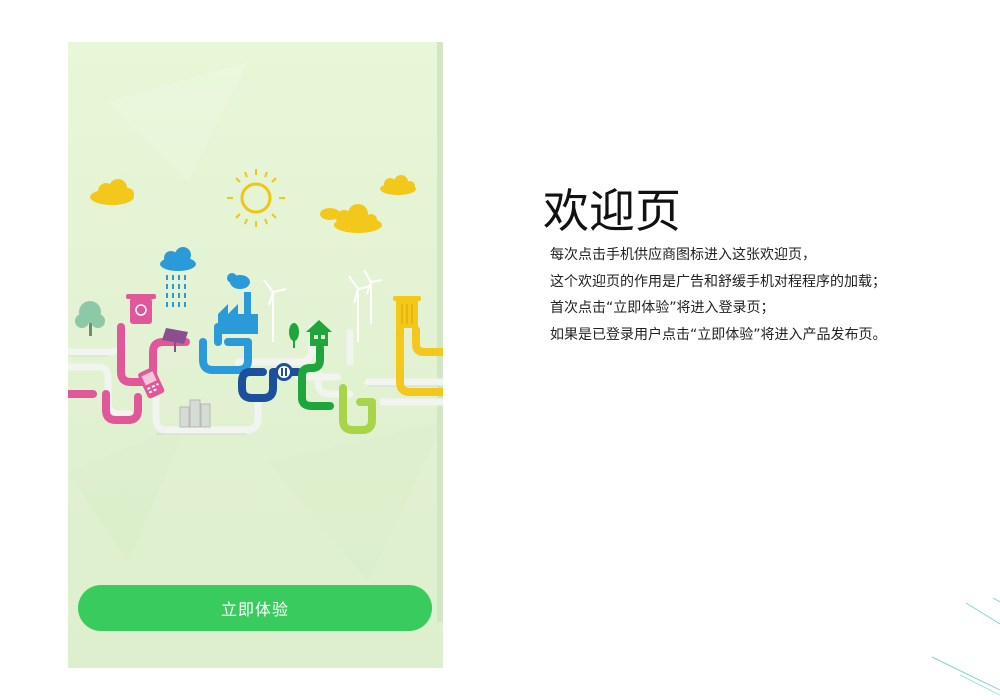  What do you see at coordinates (965, 646) in the screenshot?
I see `corner-decoration` at bounding box center [965, 646].